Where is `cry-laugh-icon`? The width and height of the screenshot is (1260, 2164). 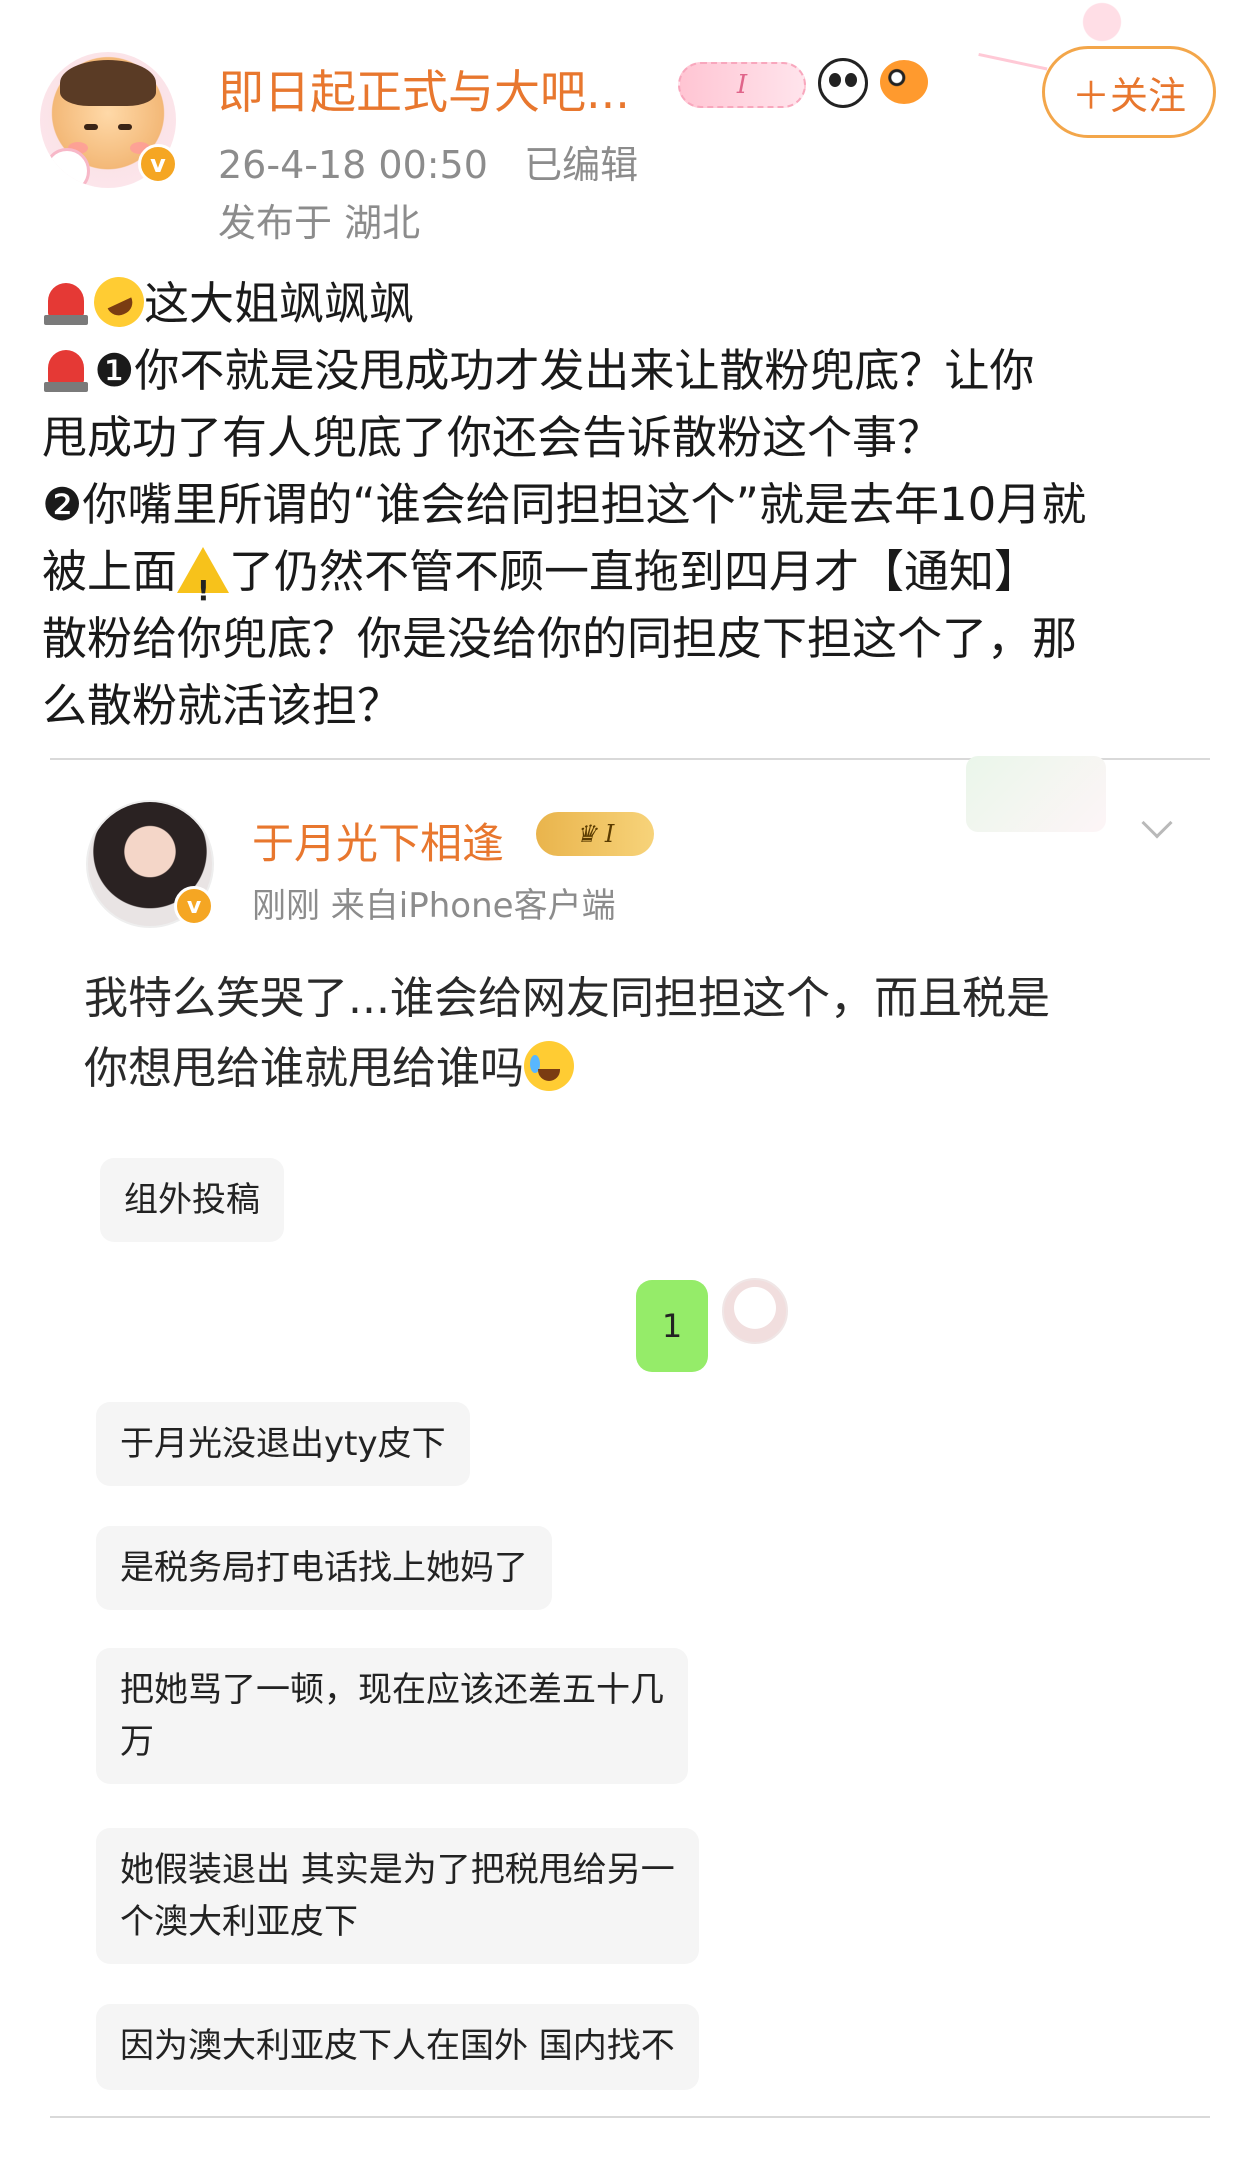
cry-laugh-icon is located at coordinates (549, 1066).